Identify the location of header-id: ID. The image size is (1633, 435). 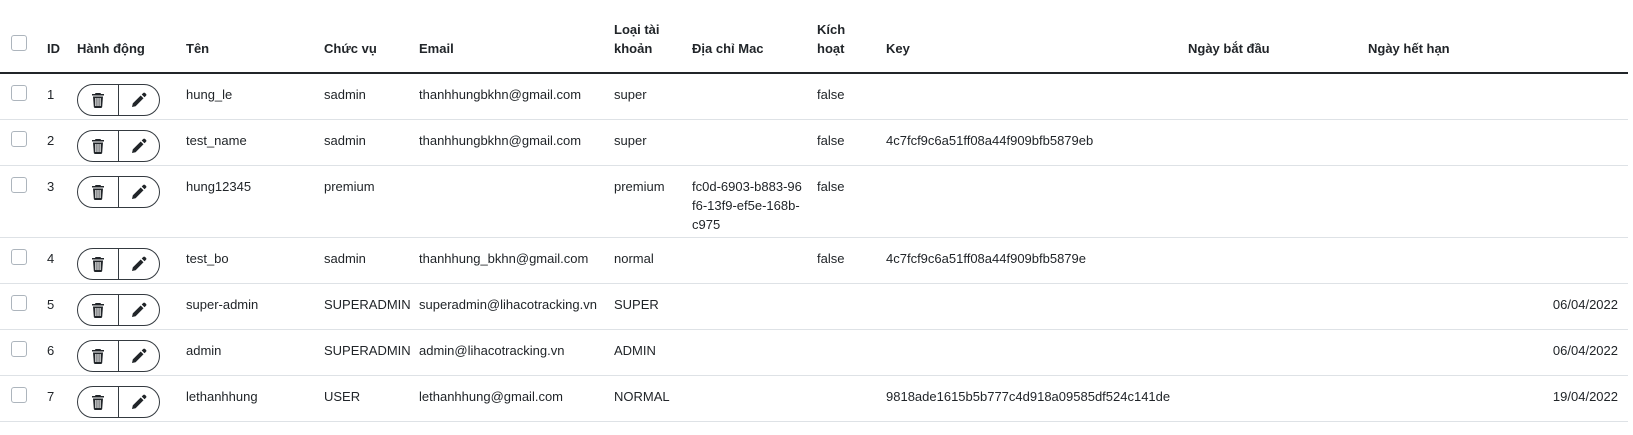
(56, 37).